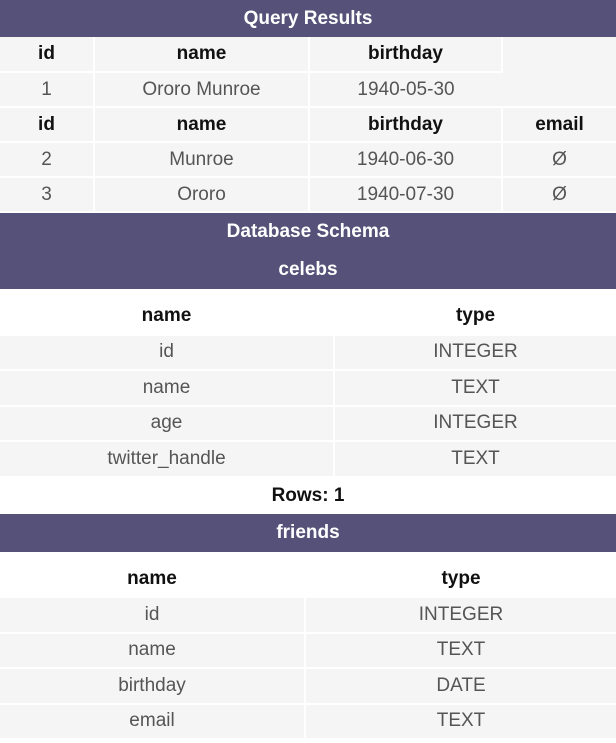 This screenshot has width=616, height=743. What do you see at coordinates (153, 721) in the screenshot?
I see `schema-column-name: email` at bounding box center [153, 721].